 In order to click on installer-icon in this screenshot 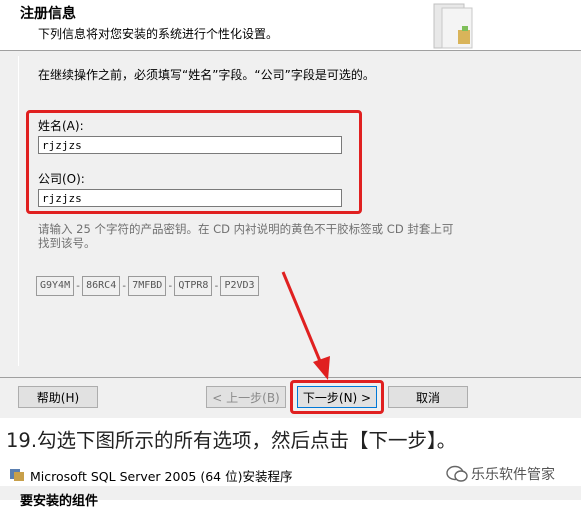, I will do `click(17, 475)`.